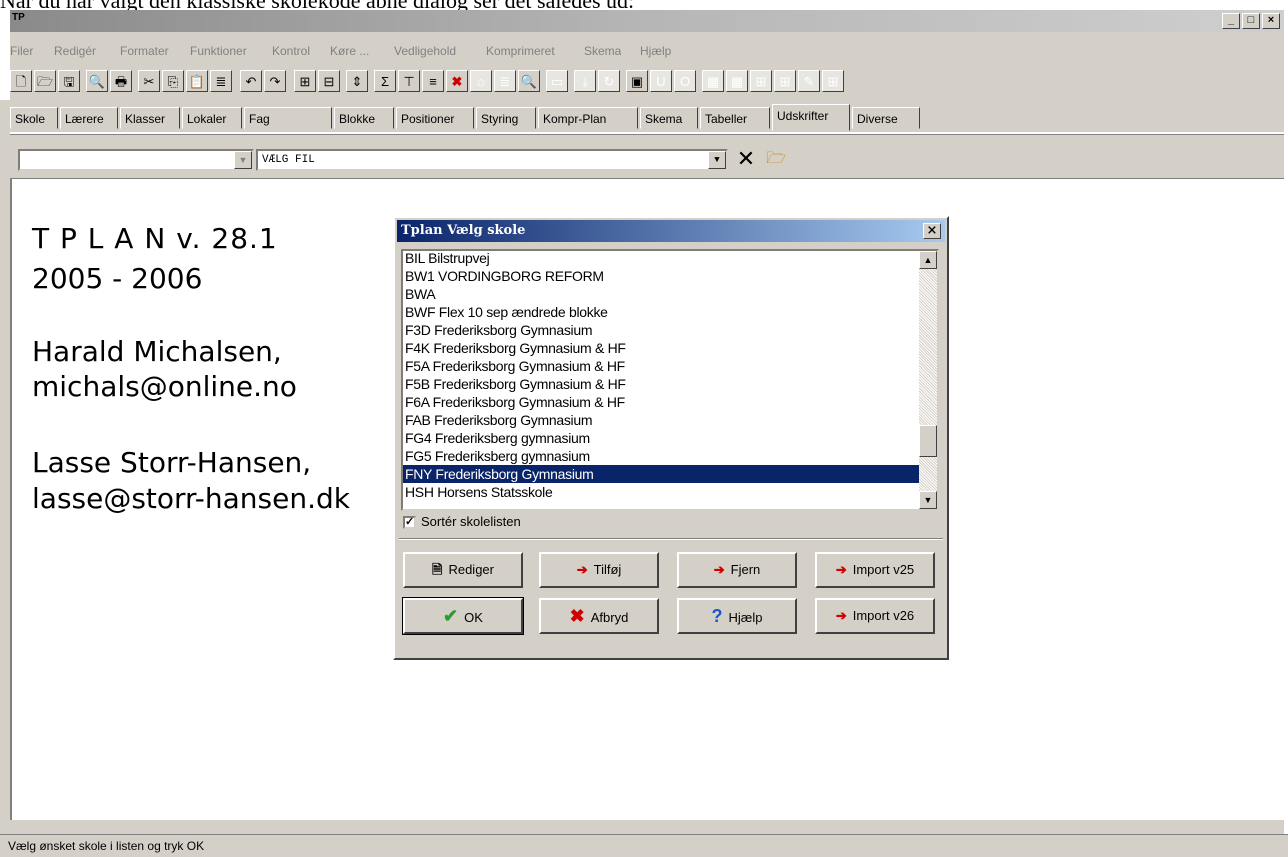 Image resolution: width=1288 pixels, height=857 pixels. Describe the element at coordinates (713, 81) in the screenshot. I see `grid-a-icon: ▦` at that location.